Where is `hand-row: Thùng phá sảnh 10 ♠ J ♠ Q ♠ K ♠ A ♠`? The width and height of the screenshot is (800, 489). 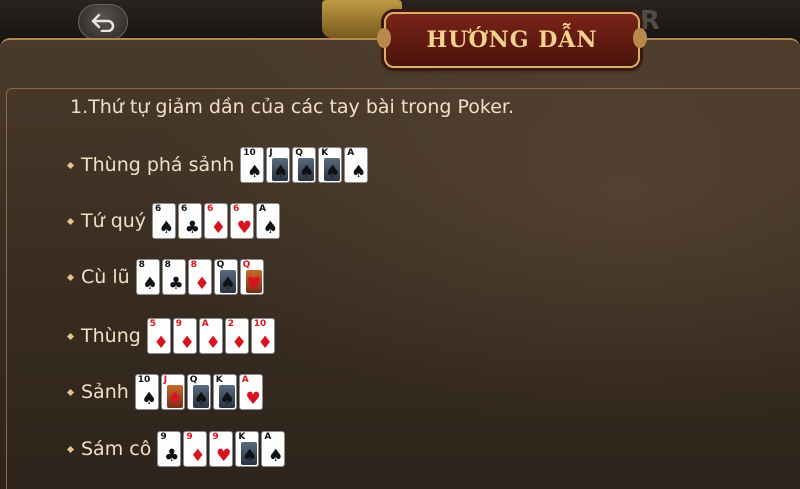 hand-row: Thùng phá sảnh 10 ♠ J ♠ Q ♠ K ♠ A ♠ is located at coordinates (218, 165).